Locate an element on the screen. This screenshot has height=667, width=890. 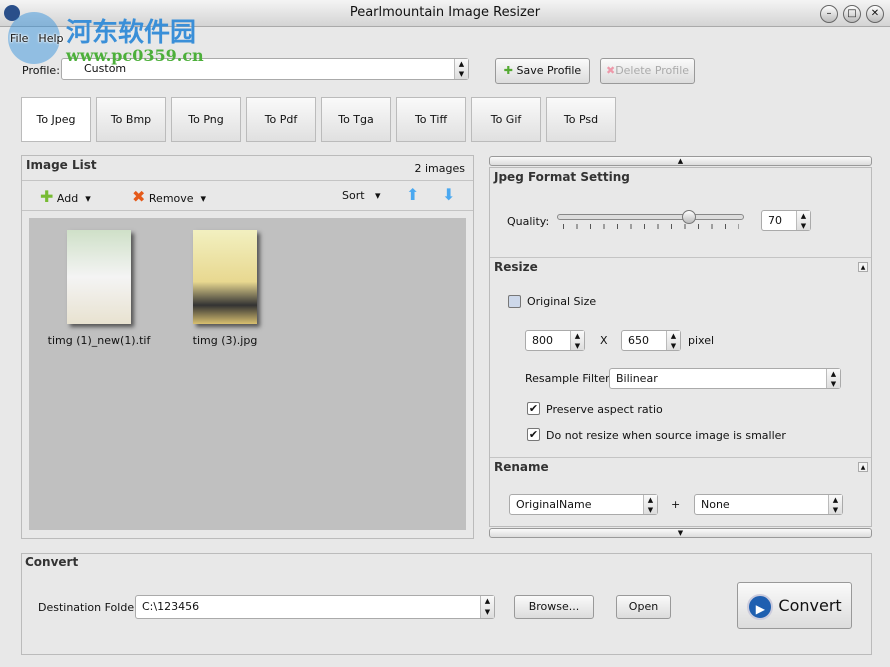
menu-help: Help is located at coordinates (50, 38).